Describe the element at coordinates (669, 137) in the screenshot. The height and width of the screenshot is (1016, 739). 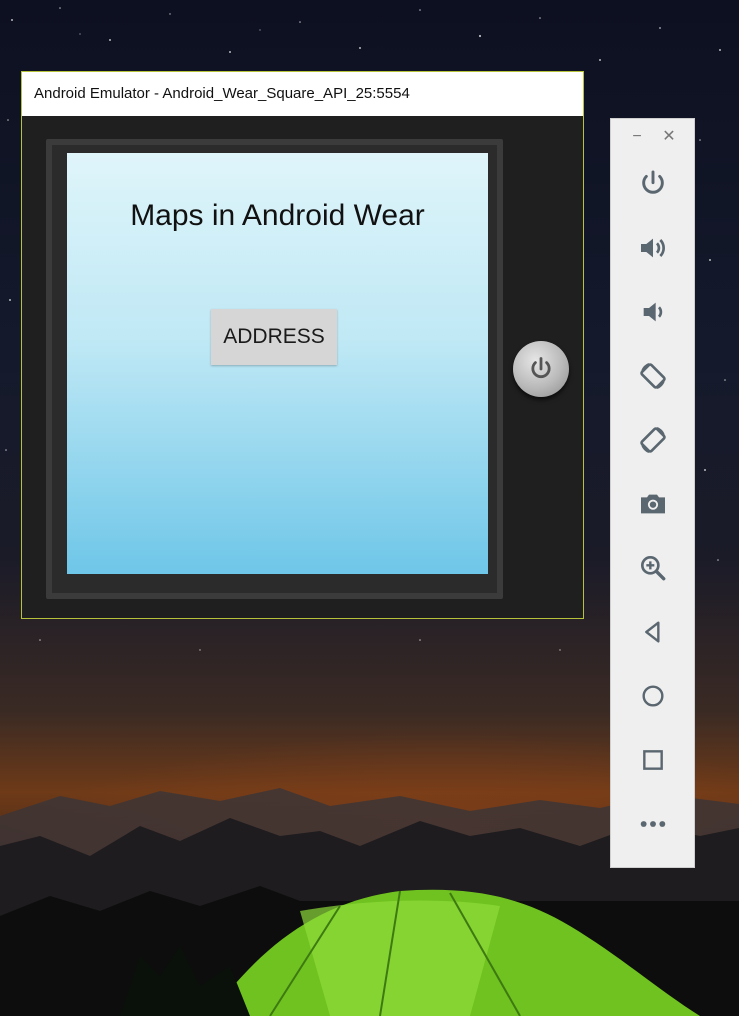
I see `close-button: ✕` at that location.